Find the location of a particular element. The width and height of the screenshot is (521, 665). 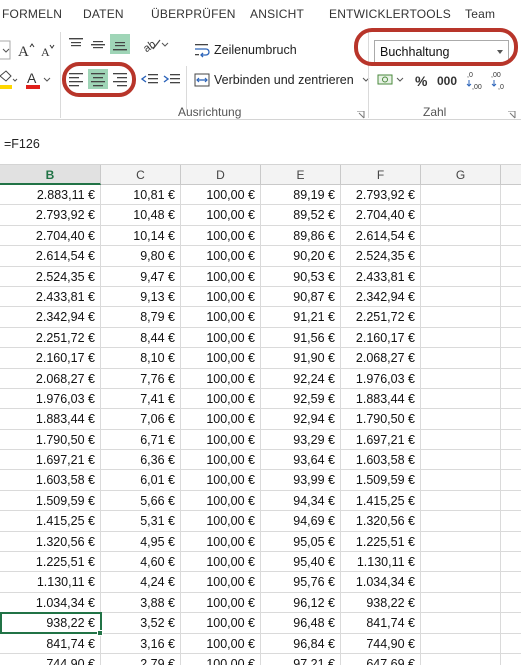

cell: 91,90 € is located at coordinates (301, 358).